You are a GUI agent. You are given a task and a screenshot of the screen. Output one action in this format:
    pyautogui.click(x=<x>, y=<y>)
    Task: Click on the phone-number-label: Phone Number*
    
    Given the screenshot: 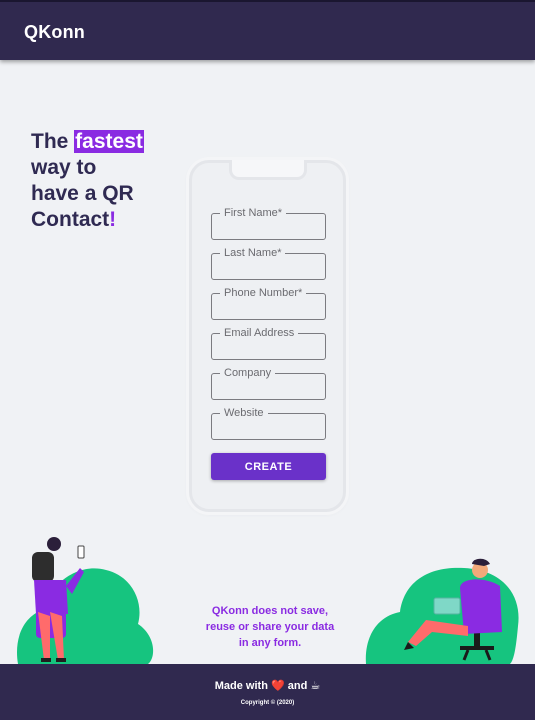 What is the action you would take?
    pyautogui.click(x=263, y=293)
    